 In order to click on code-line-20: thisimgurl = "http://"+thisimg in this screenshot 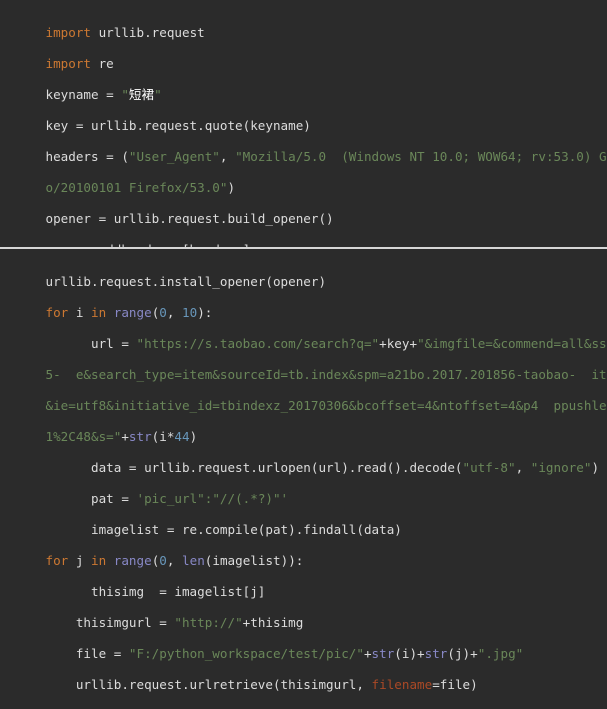, I will do `click(151, 607)`.